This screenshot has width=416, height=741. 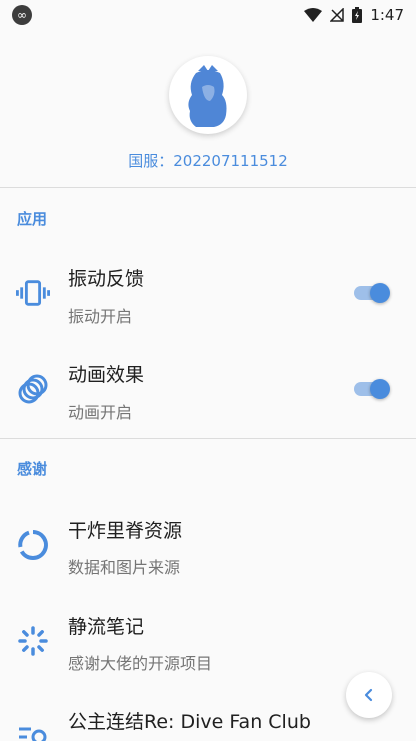 What do you see at coordinates (337, 15) in the screenshot?
I see `no-signal-icon` at bounding box center [337, 15].